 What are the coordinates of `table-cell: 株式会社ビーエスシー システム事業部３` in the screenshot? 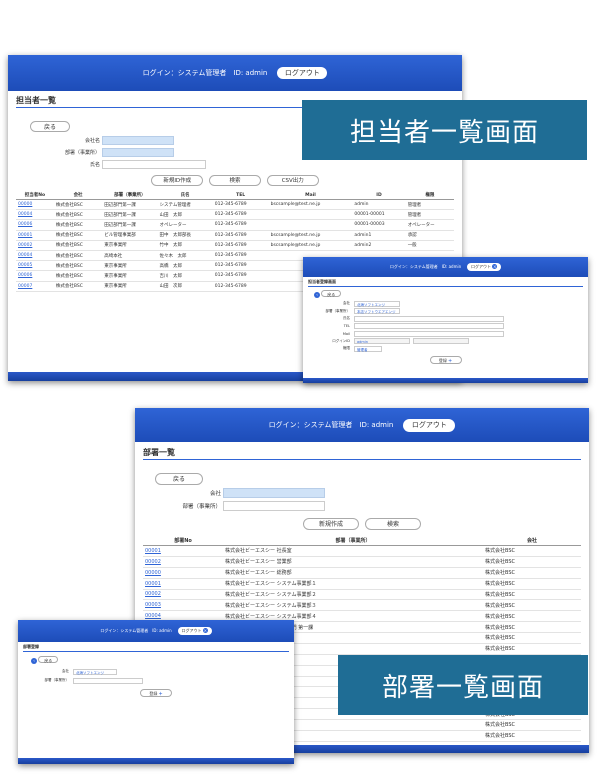 It's located at (353, 605).